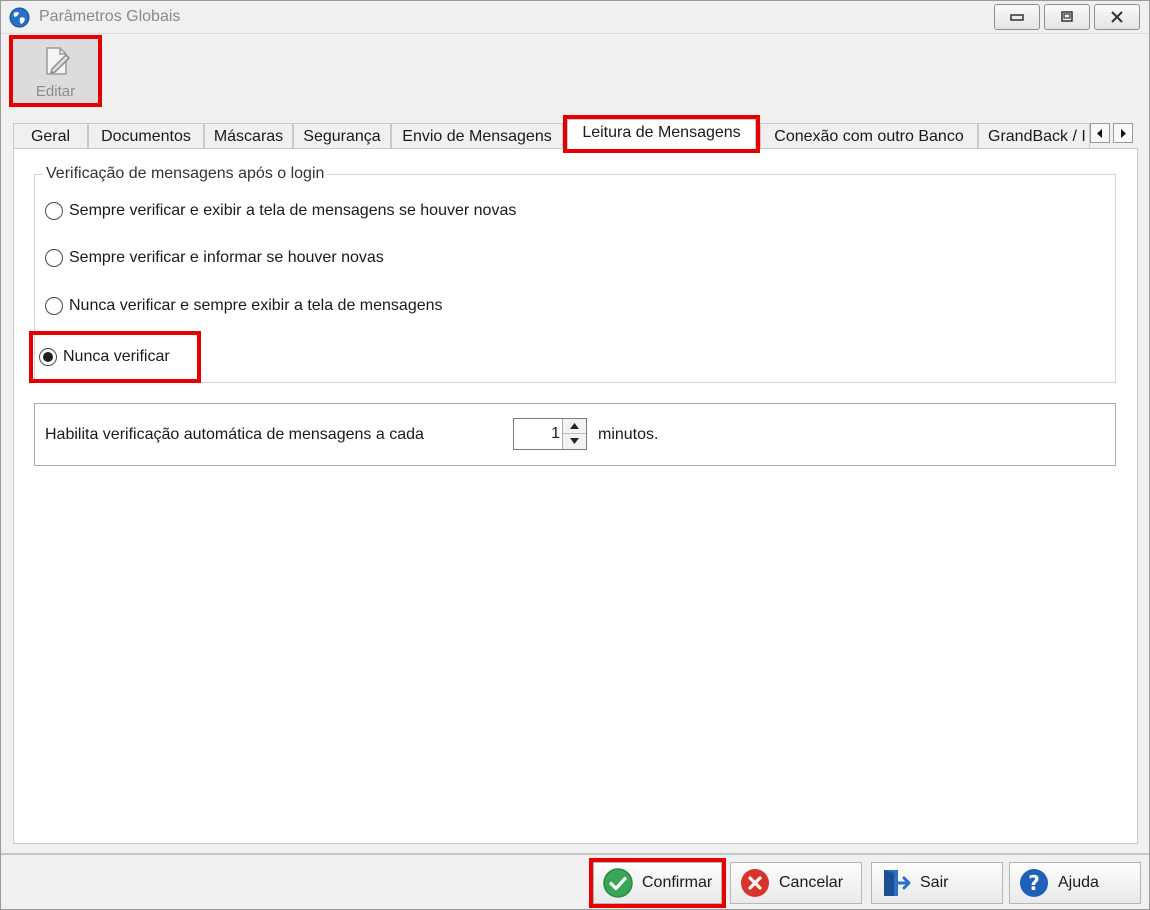  I want to click on window-title: Parâmetros Globais, so click(110, 16).